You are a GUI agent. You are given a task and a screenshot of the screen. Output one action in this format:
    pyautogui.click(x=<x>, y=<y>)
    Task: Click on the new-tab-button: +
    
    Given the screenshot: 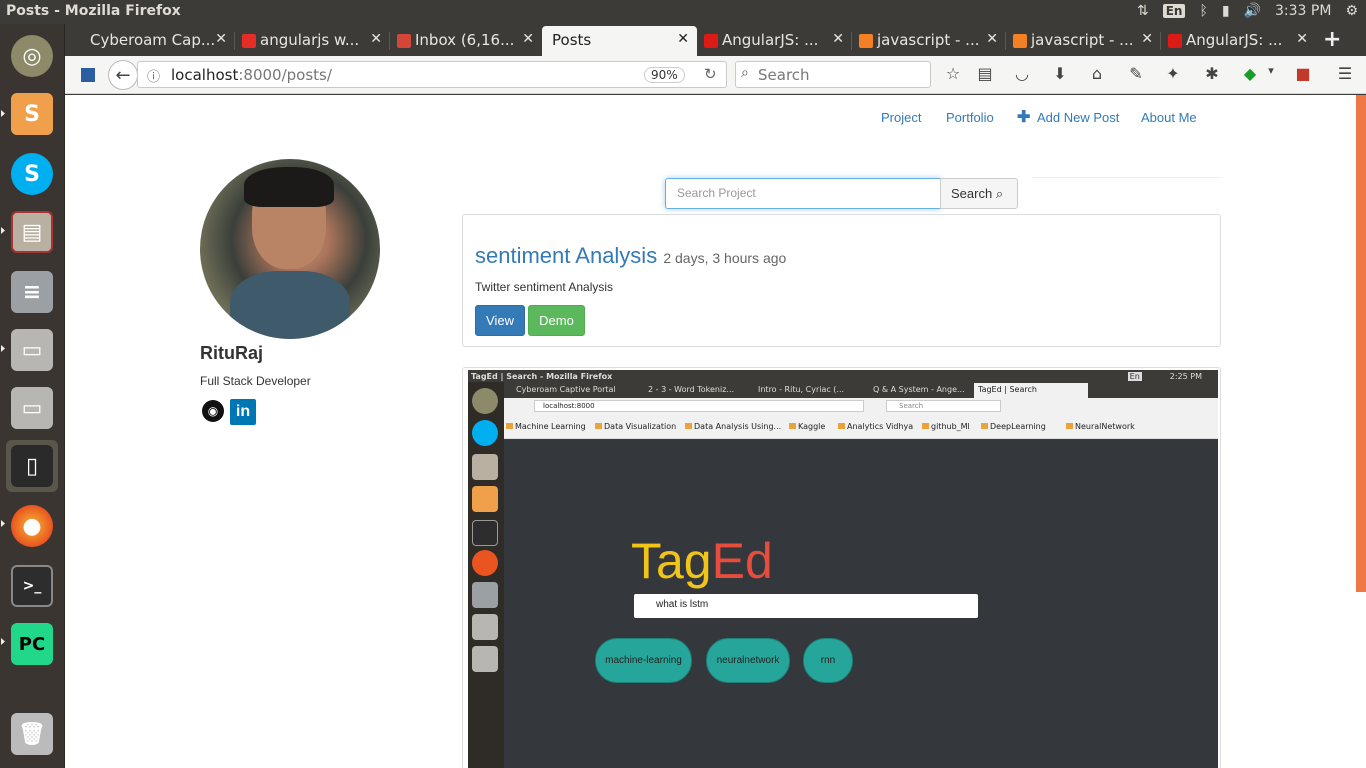 What is the action you would take?
    pyautogui.click(x=1332, y=39)
    